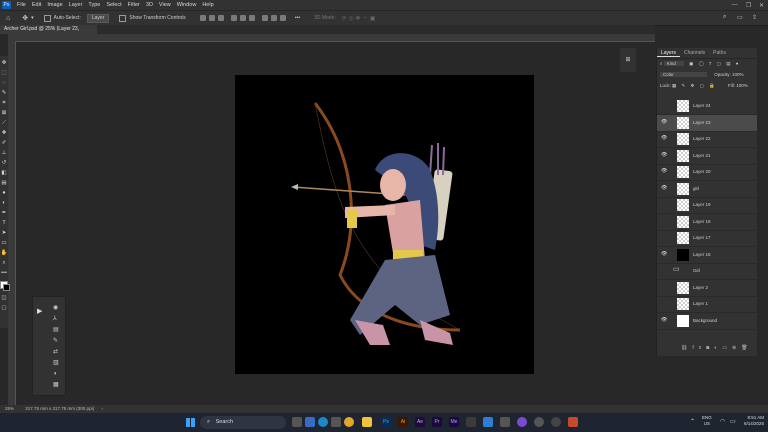 The height and width of the screenshot is (432, 768). I want to click on move-tool-icon: ✥, so click(25, 18).